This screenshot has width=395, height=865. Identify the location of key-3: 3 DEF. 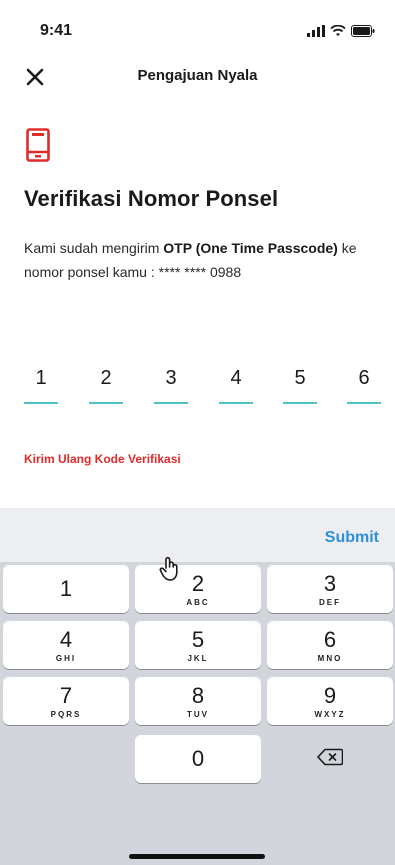
(330, 589).